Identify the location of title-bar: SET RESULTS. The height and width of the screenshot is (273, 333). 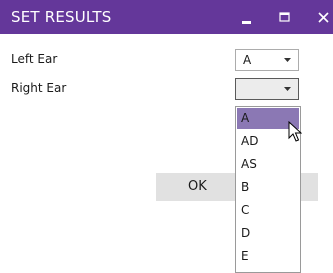
(166, 17).